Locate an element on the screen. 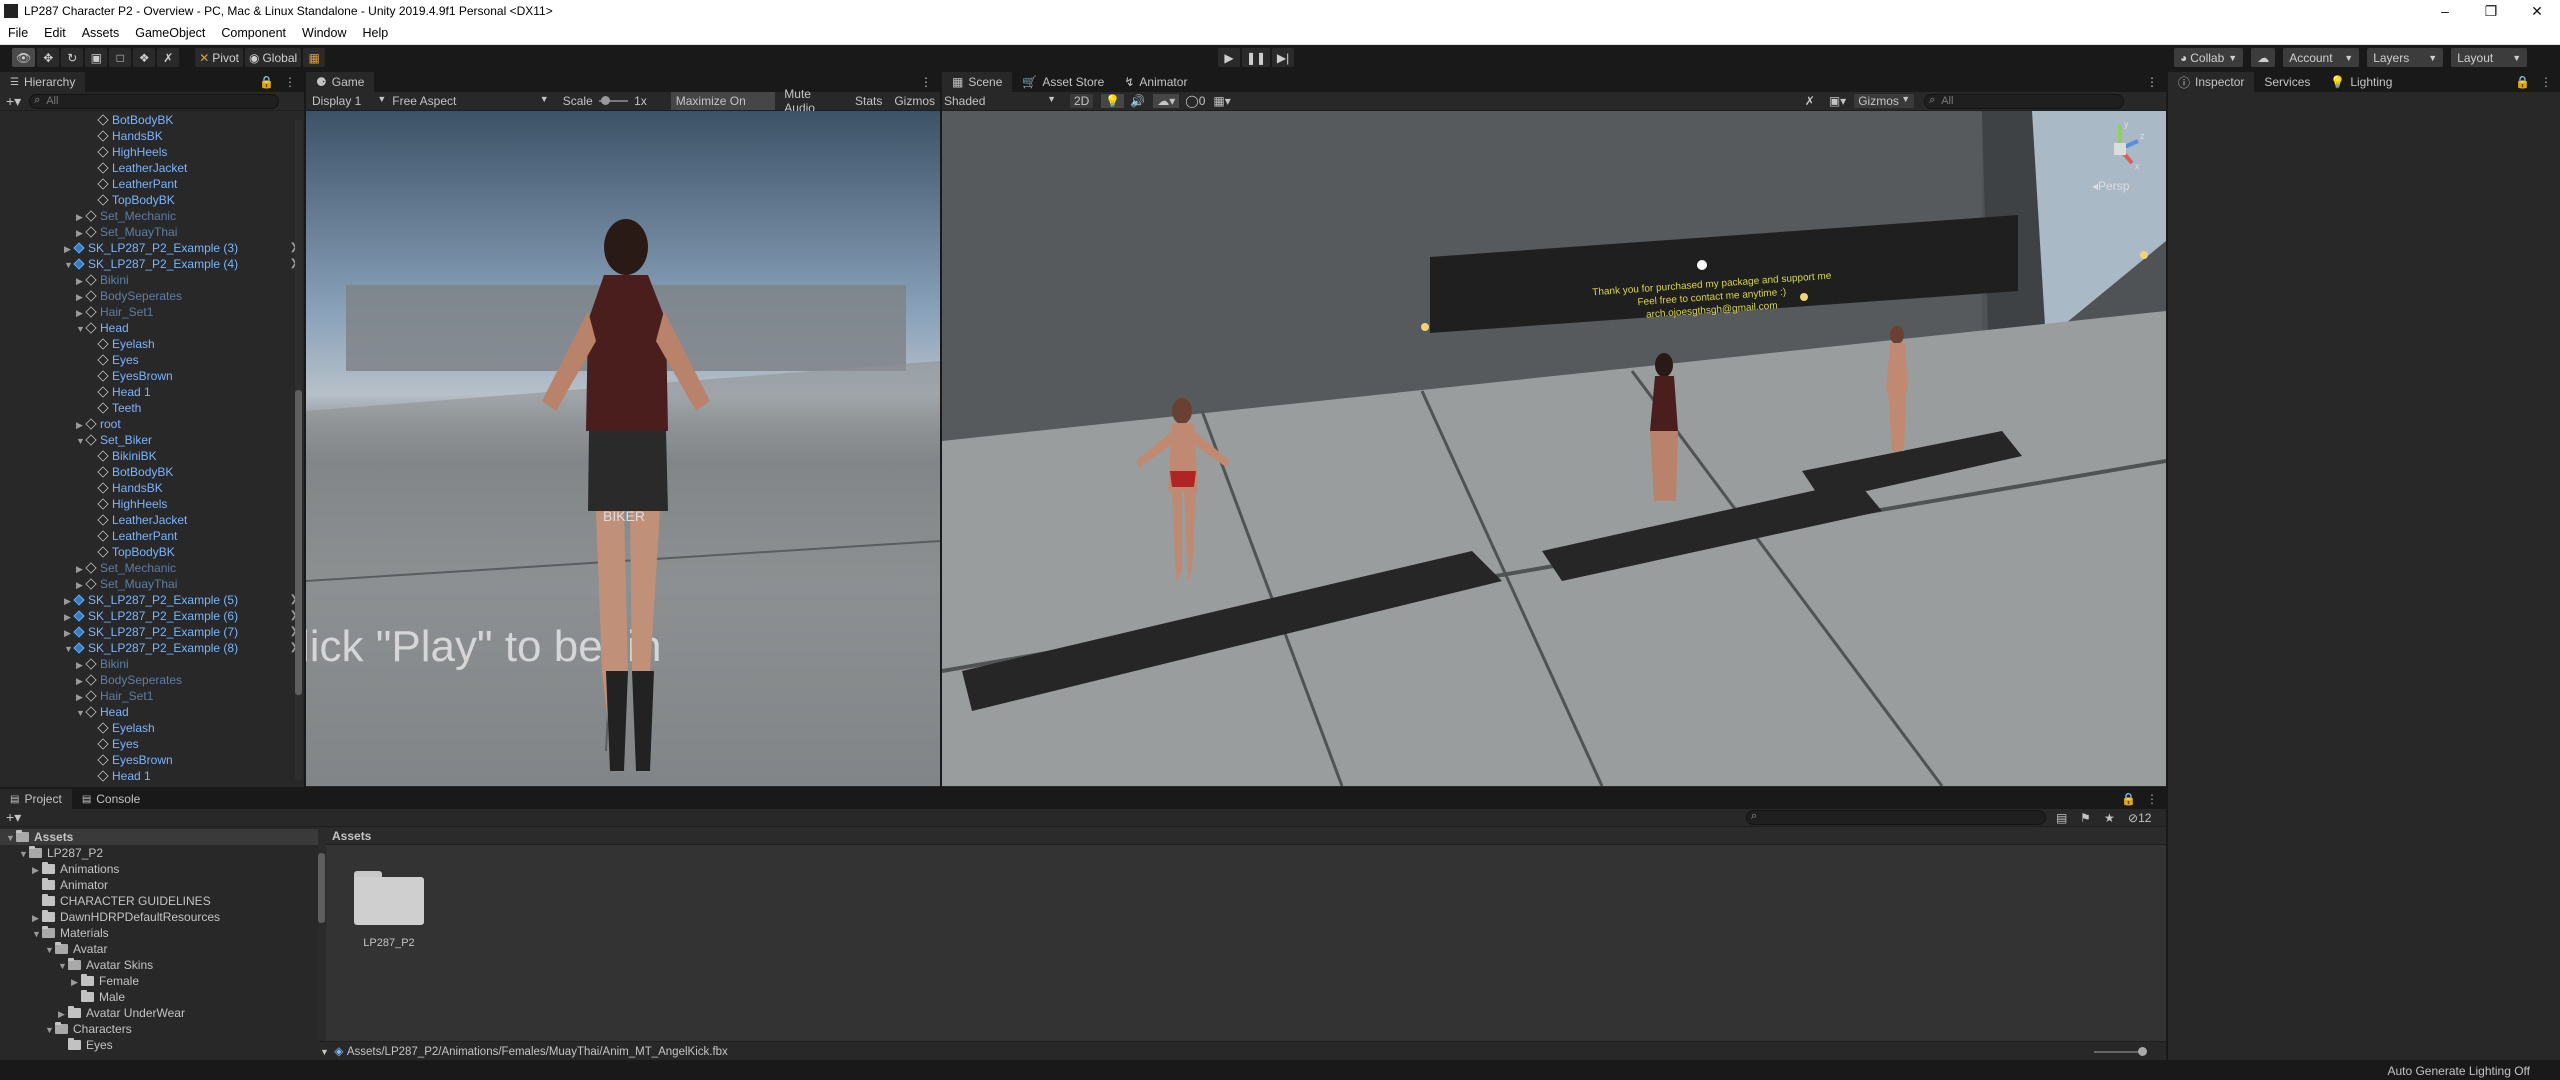 The width and height of the screenshot is (2560, 1080). hierarchy-row: ▶ SK_LP287_P2_Example (6) ❯ is located at coordinates (152, 616).